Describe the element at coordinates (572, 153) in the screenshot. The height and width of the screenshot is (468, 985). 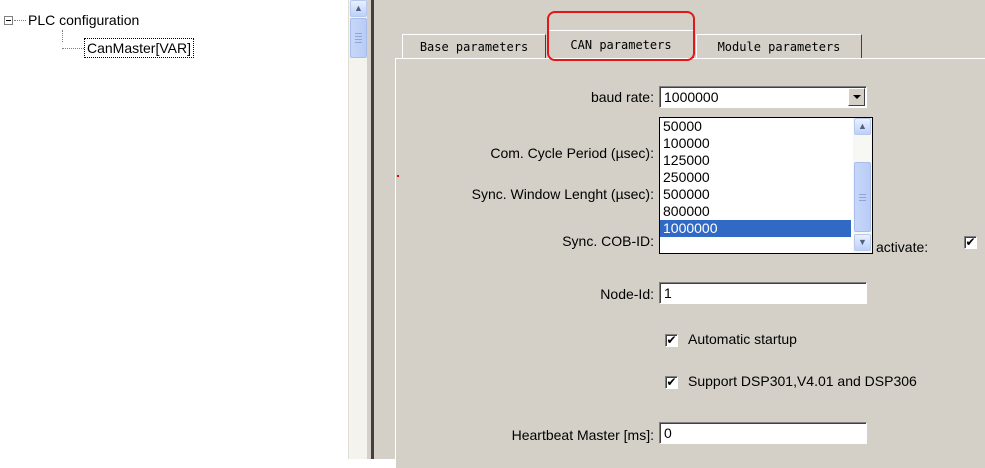
I see `com-cycle-label: Com. Cycle Period (µsec):` at that location.